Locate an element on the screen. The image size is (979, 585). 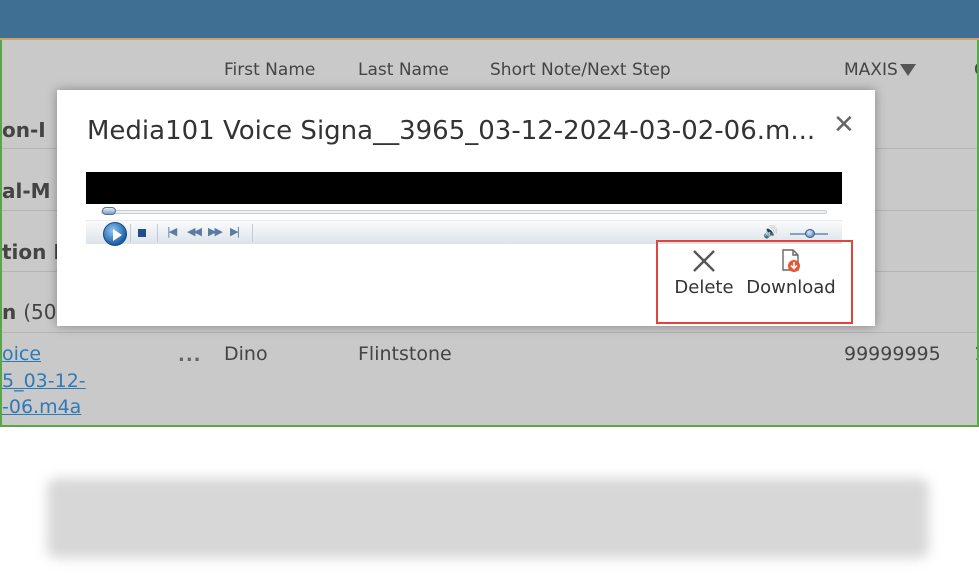
close-icon: ✕ is located at coordinates (844, 125).